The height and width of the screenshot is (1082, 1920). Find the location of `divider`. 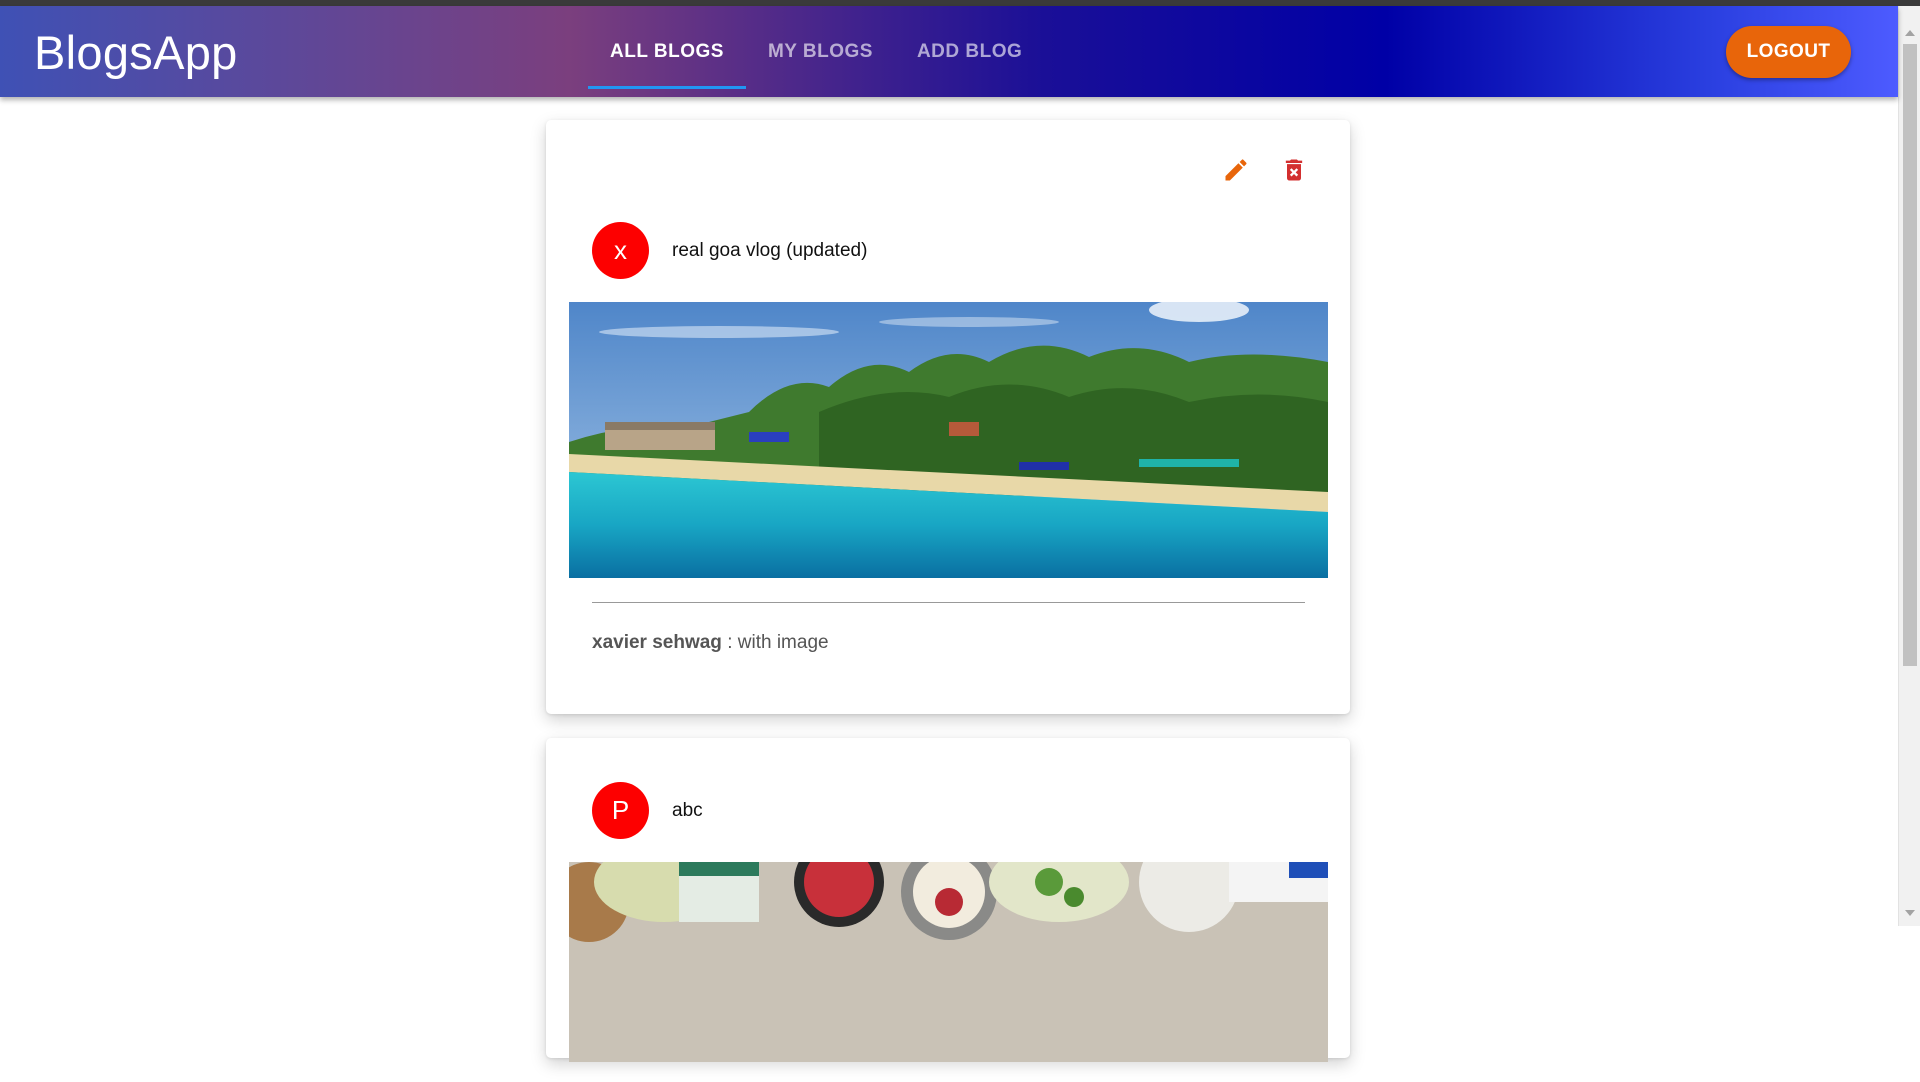

divider is located at coordinates (948, 602).